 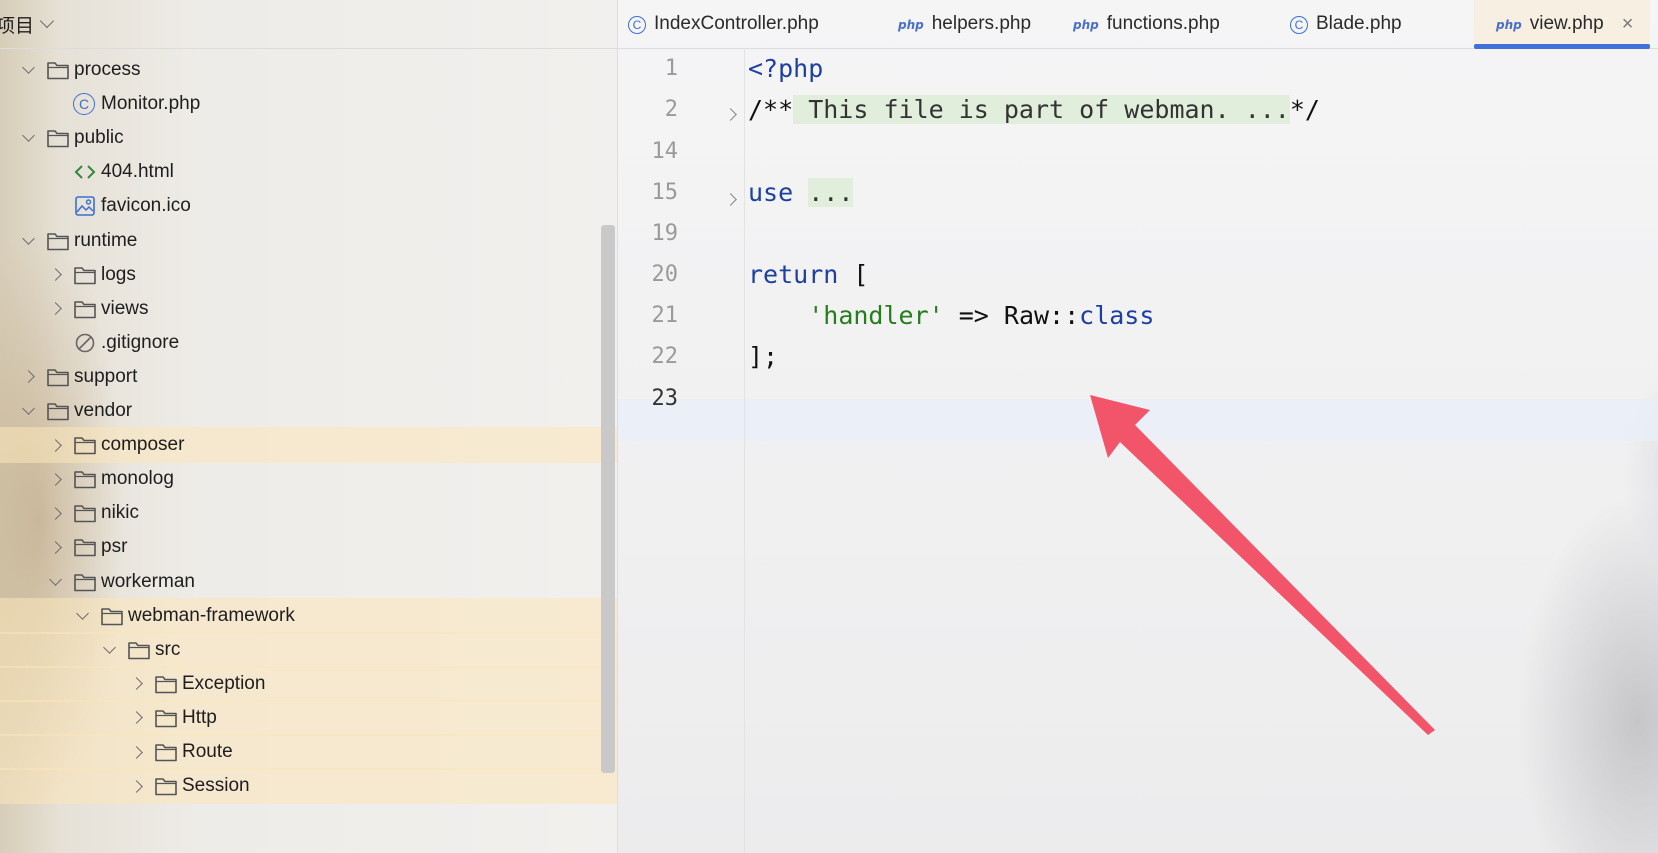 What do you see at coordinates (763, 356) in the screenshot?
I see `code-line-22: ];` at bounding box center [763, 356].